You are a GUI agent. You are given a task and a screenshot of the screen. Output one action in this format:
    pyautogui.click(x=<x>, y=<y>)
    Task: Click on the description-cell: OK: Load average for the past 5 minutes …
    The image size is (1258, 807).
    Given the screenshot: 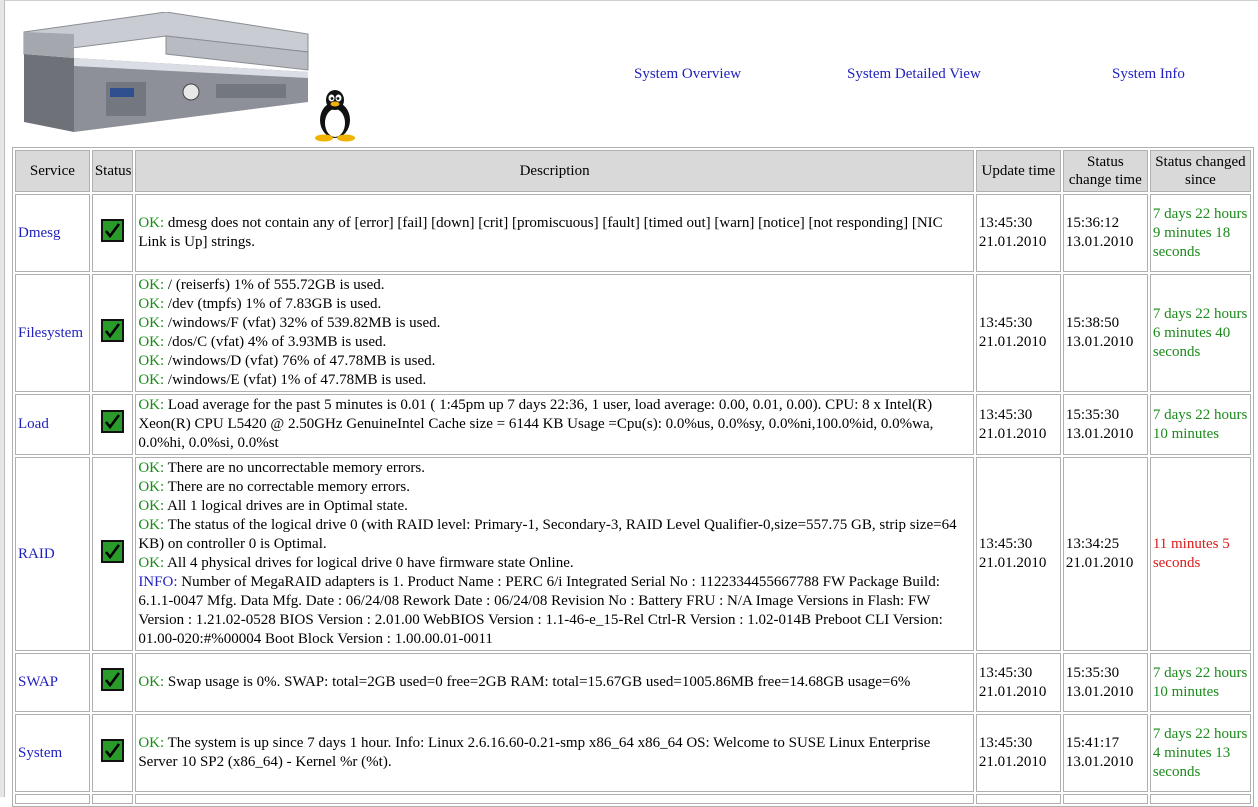 What is the action you would take?
    pyautogui.click(x=554, y=424)
    